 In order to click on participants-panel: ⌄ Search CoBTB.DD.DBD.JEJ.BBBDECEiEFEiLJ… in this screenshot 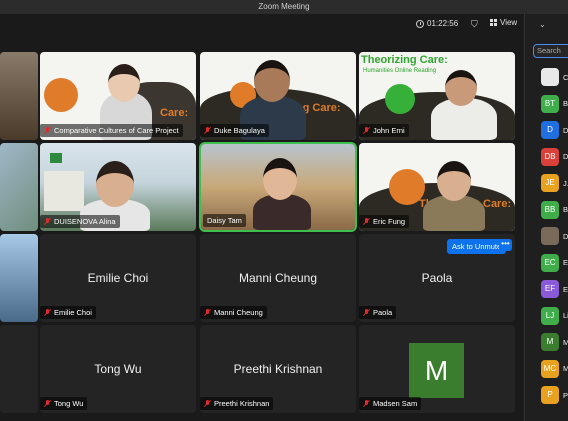, I will do `click(546, 217)`.